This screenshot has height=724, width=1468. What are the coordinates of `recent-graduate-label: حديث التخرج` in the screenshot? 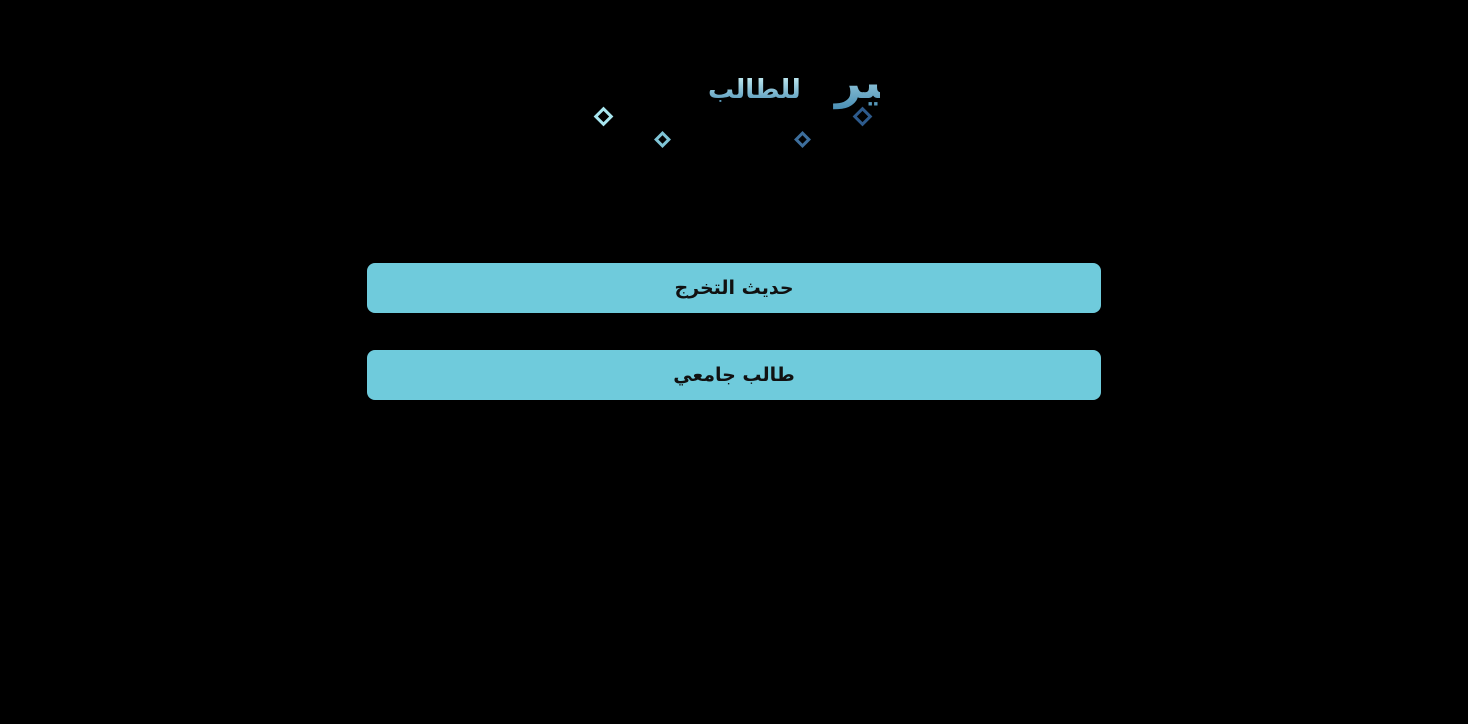 It's located at (734, 288).